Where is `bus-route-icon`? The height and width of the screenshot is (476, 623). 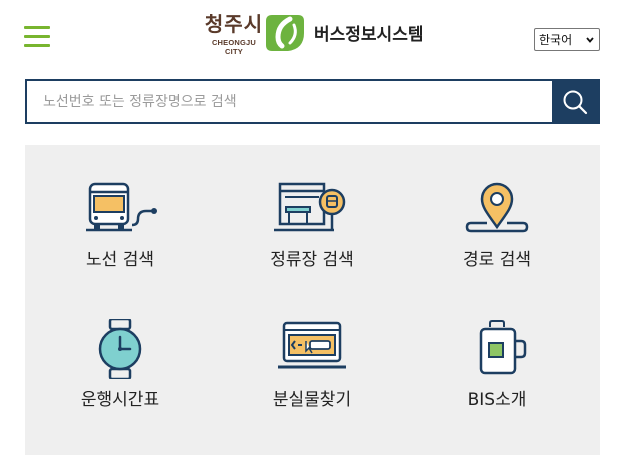 bus-route-icon is located at coordinates (121, 207).